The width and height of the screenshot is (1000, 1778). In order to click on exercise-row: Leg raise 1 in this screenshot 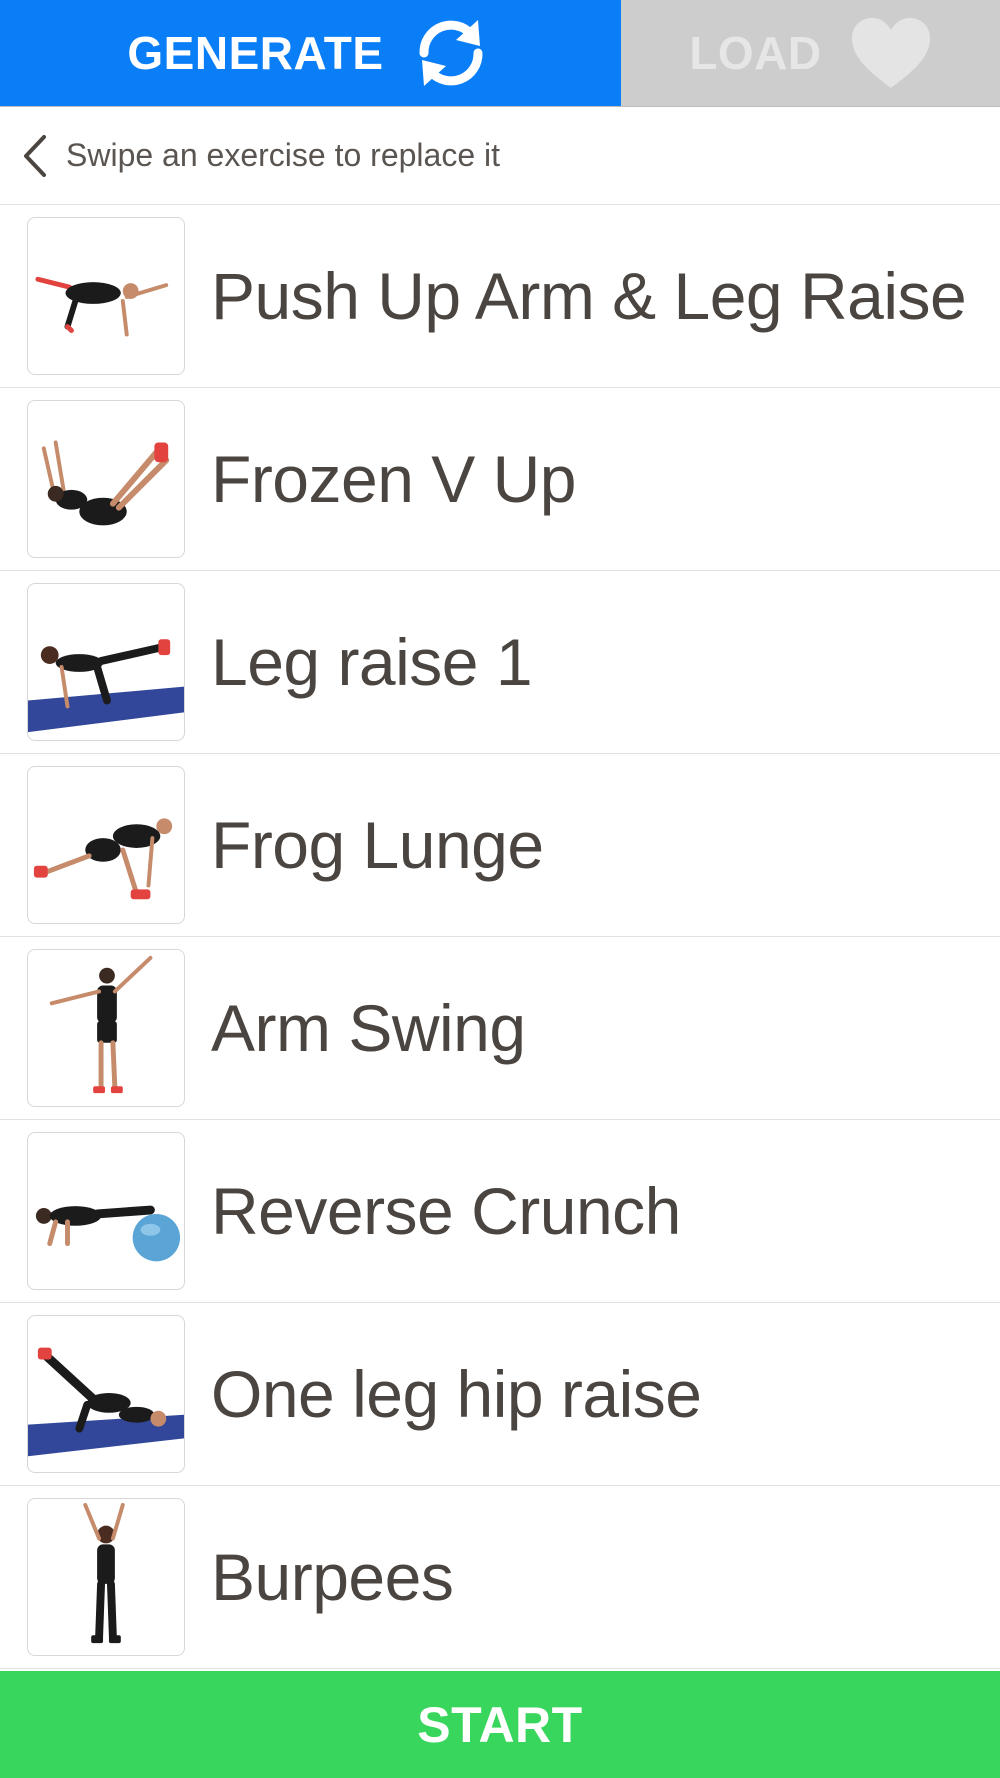, I will do `click(500, 662)`.